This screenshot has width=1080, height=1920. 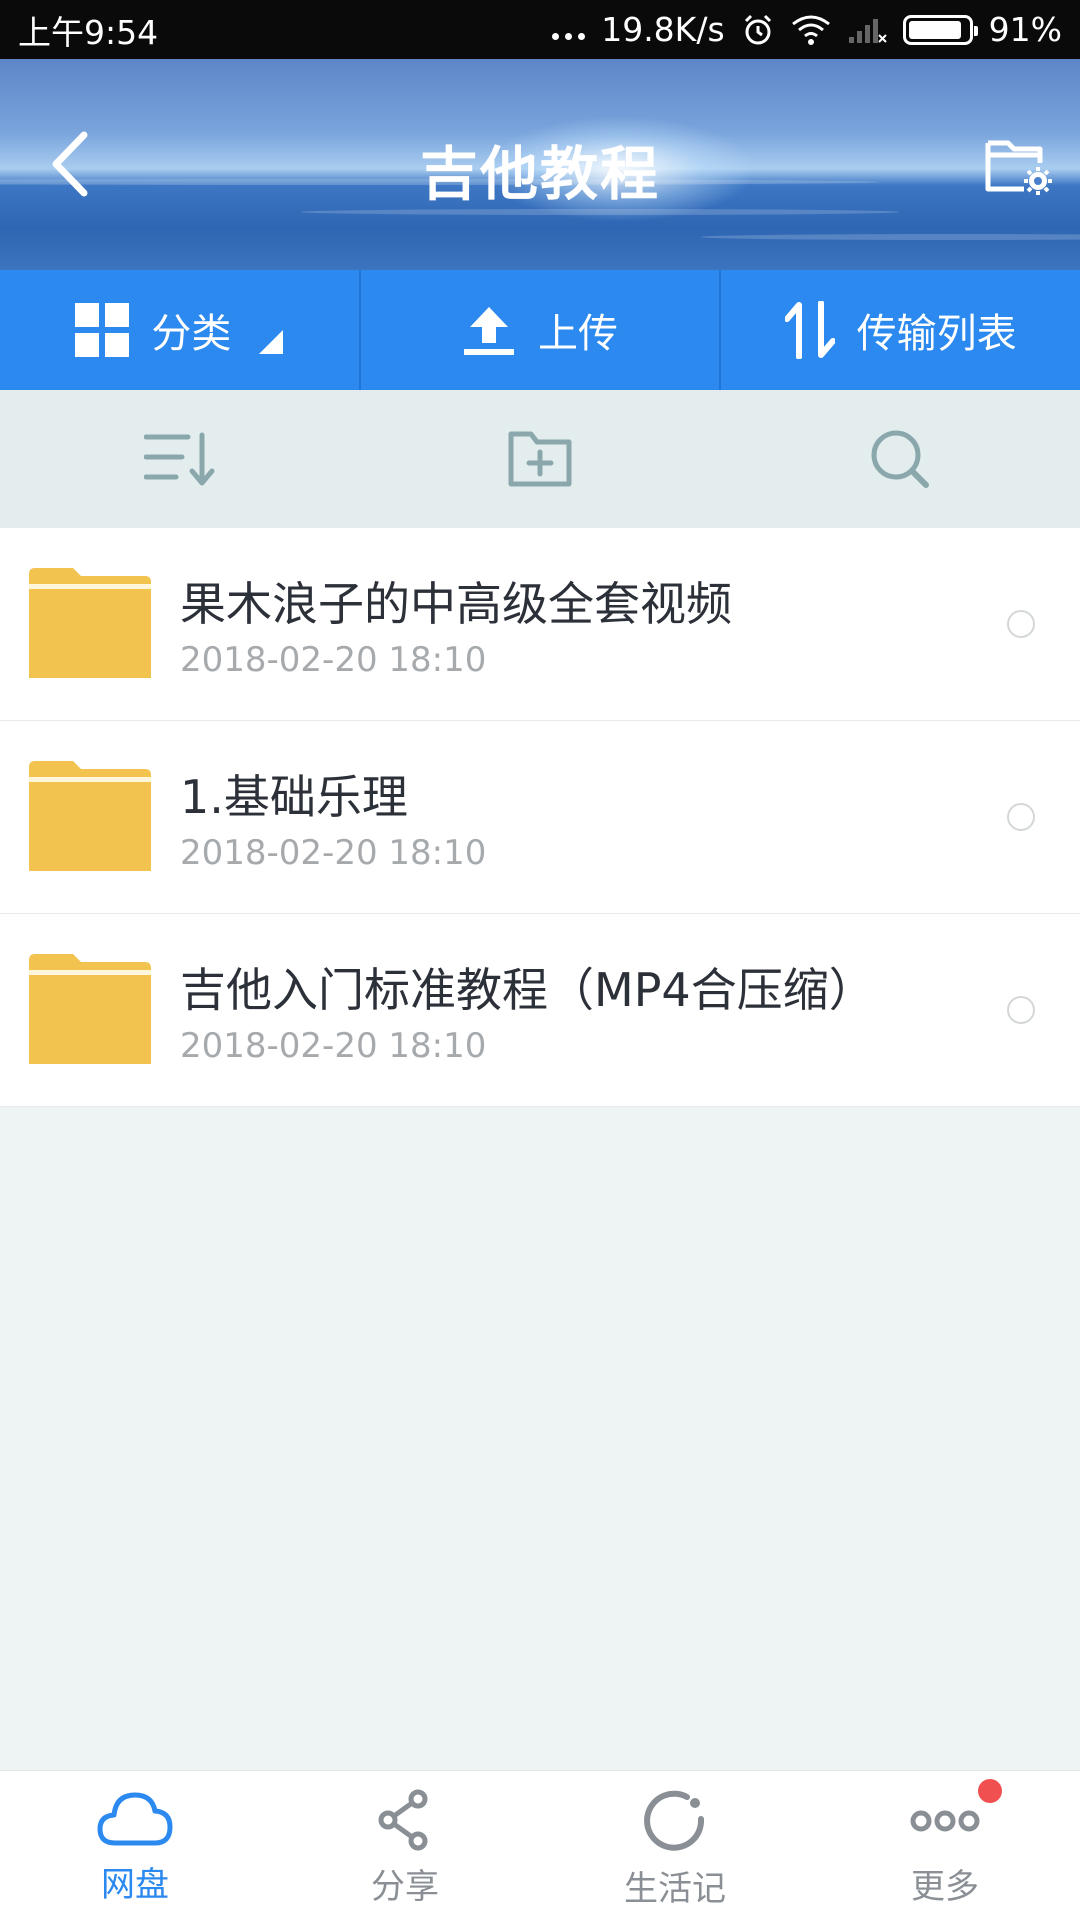 I want to click on file-name: 1.基础乐理, so click(x=294, y=797).